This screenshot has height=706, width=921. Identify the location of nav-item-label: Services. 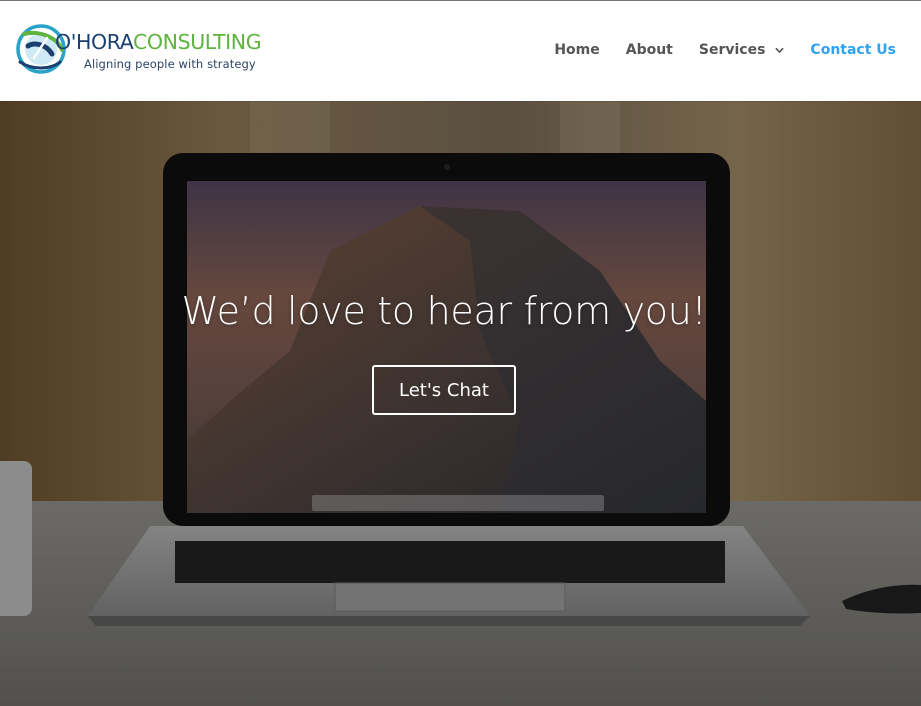
(732, 50).